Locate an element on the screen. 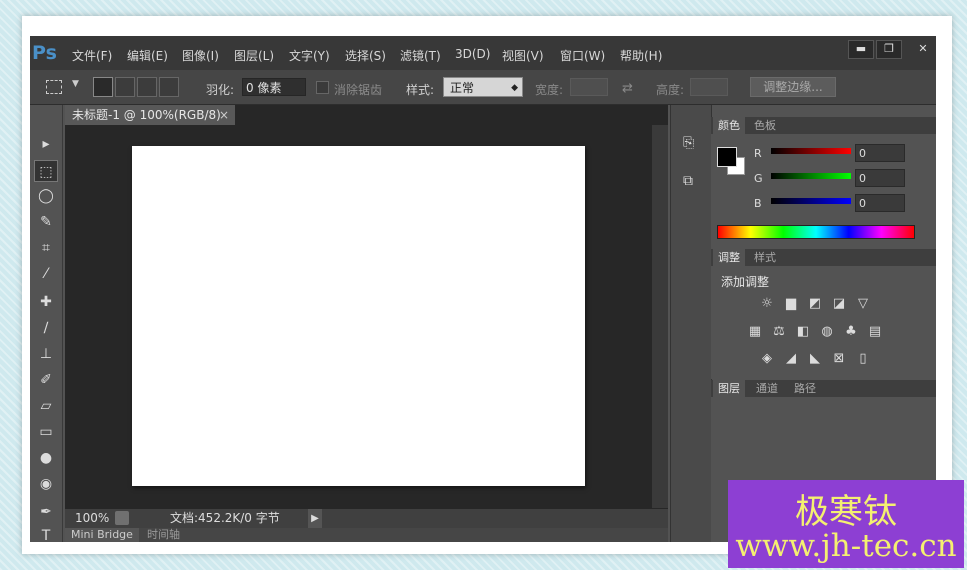 This screenshot has width=967, height=570. menu-select: 选择(S) is located at coordinates (365, 55).